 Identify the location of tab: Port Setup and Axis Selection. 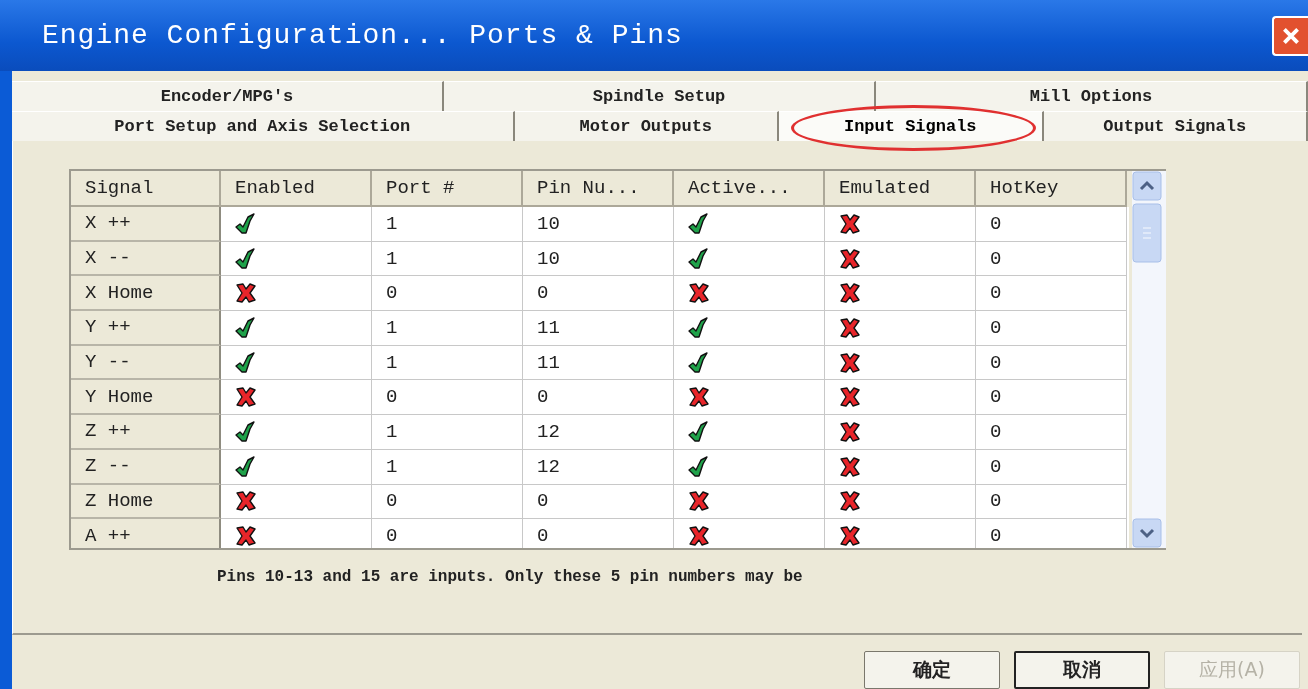
(263, 126).